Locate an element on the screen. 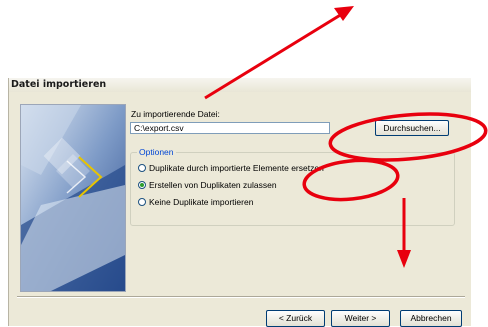 This screenshot has height=327, width=488. next-button: Weiter > is located at coordinates (360, 318).